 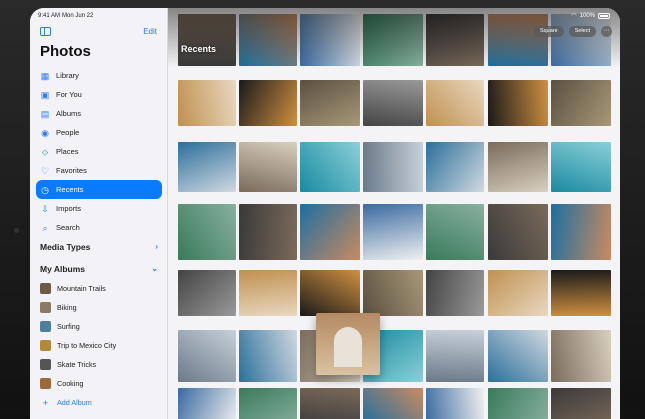 What do you see at coordinates (45, 227) in the screenshot?
I see `search-icon: ⌕` at bounding box center [45, 227].